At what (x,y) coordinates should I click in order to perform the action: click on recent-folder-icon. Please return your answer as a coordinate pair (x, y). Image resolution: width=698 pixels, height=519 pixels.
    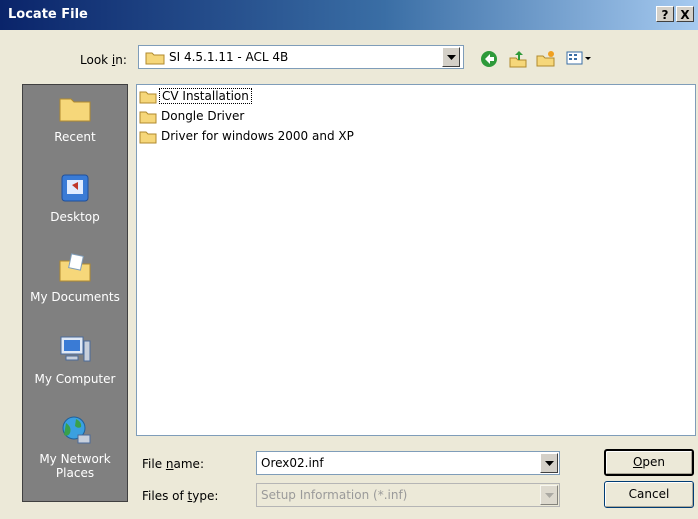
    Looking at the image, I should click on (75, 109).